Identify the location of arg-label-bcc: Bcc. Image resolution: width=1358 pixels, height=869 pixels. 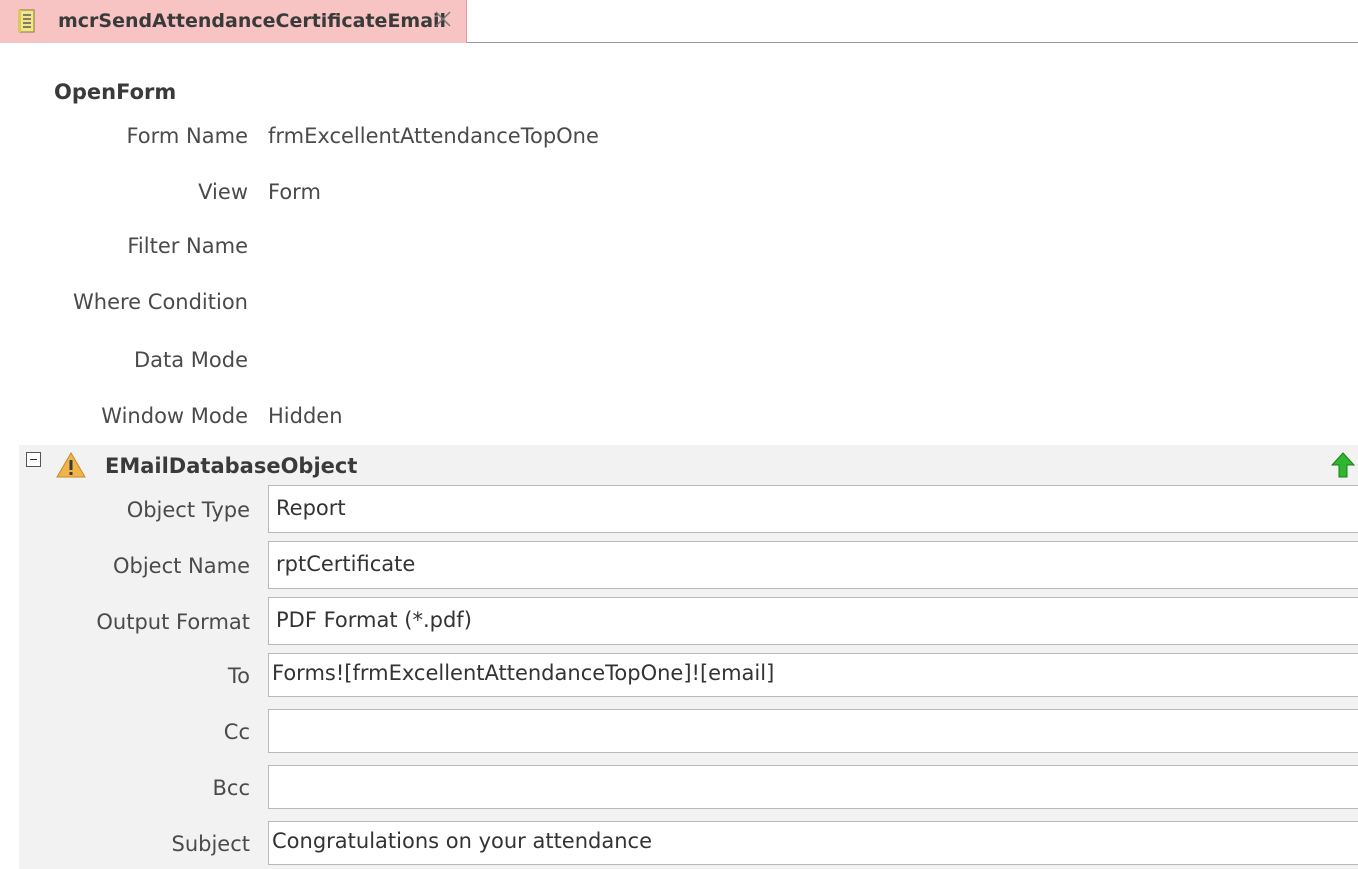
(231, 788).